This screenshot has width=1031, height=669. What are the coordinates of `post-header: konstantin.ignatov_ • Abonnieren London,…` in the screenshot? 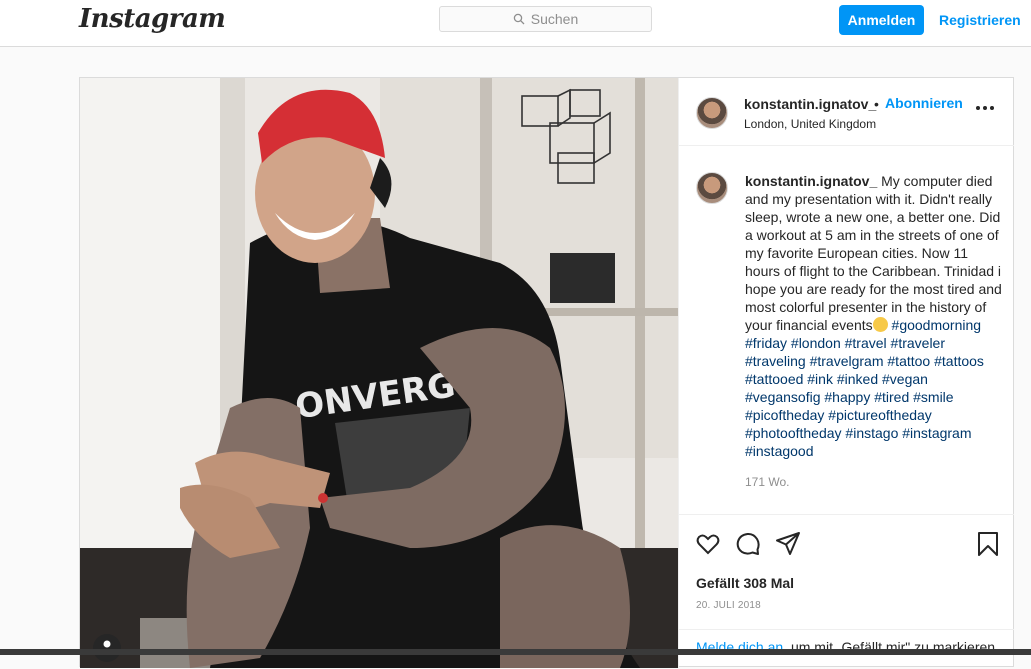 It's located at (846, 112).